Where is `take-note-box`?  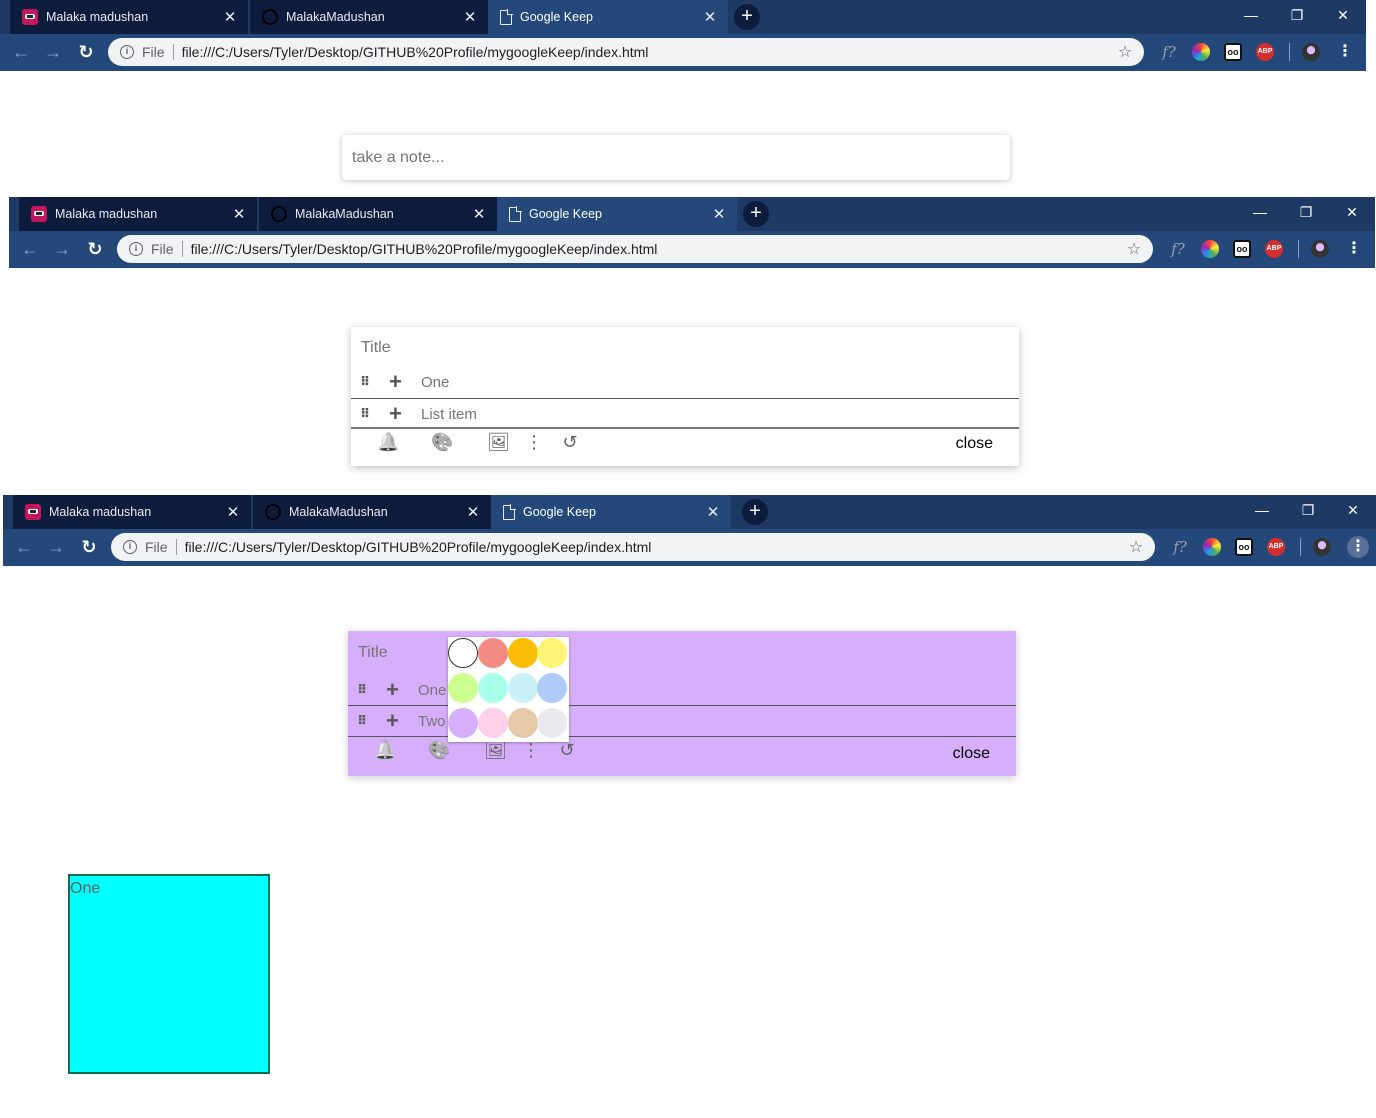 take-note-box is located at coordinates (676, 157).